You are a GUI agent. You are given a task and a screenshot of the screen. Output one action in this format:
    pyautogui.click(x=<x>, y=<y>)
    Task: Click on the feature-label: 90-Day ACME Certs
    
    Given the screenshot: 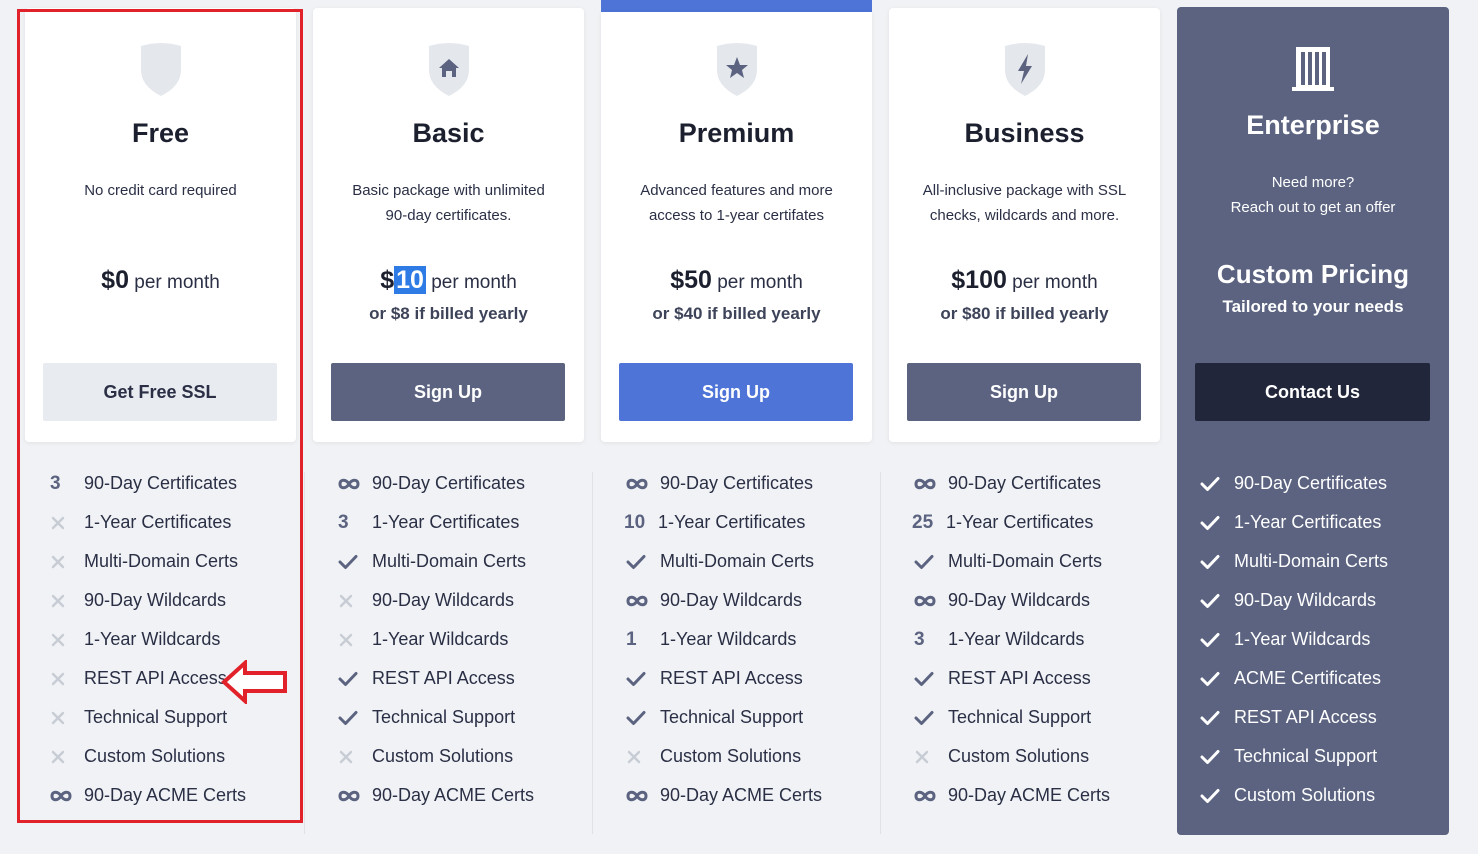 What is the action you would take?
    pyautogui.click(x=165, y=795)
    